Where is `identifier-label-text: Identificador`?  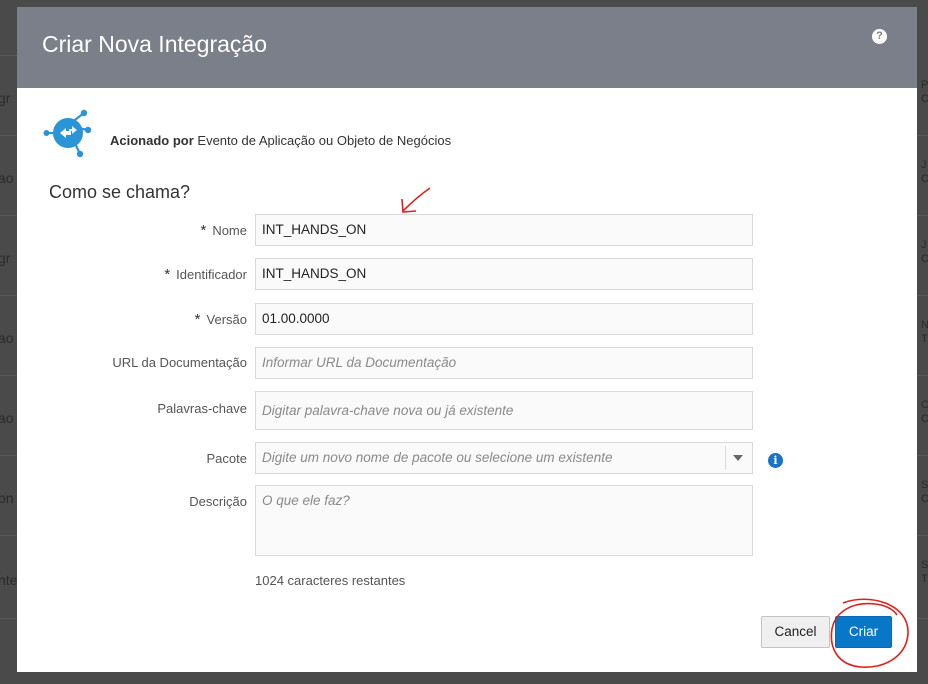 identifier-label-text: Identificador is located at coordinates (211, 274).